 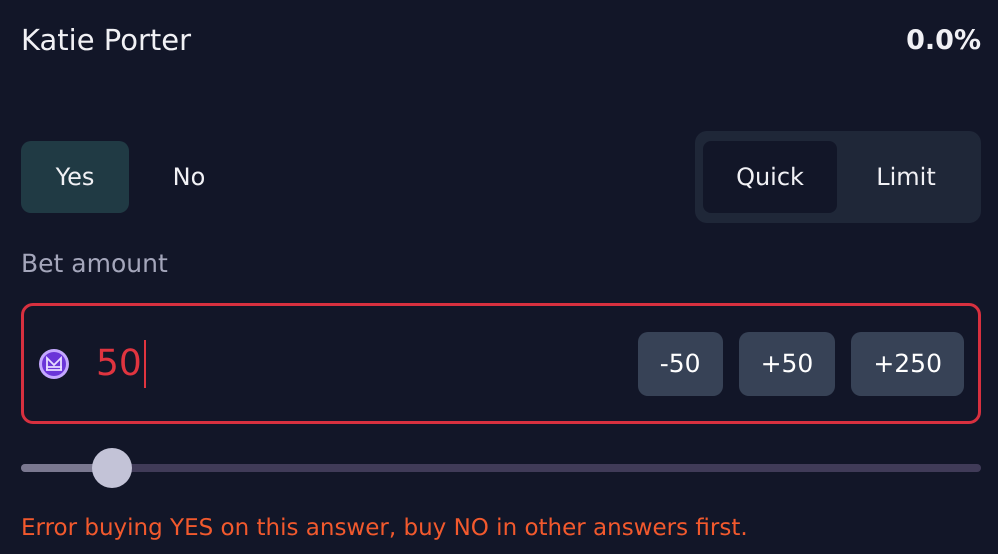 What do you see at coordinates (189, 177) in the screenshot?
I see `outcome-tab: No` at bounding box center [189, 177].